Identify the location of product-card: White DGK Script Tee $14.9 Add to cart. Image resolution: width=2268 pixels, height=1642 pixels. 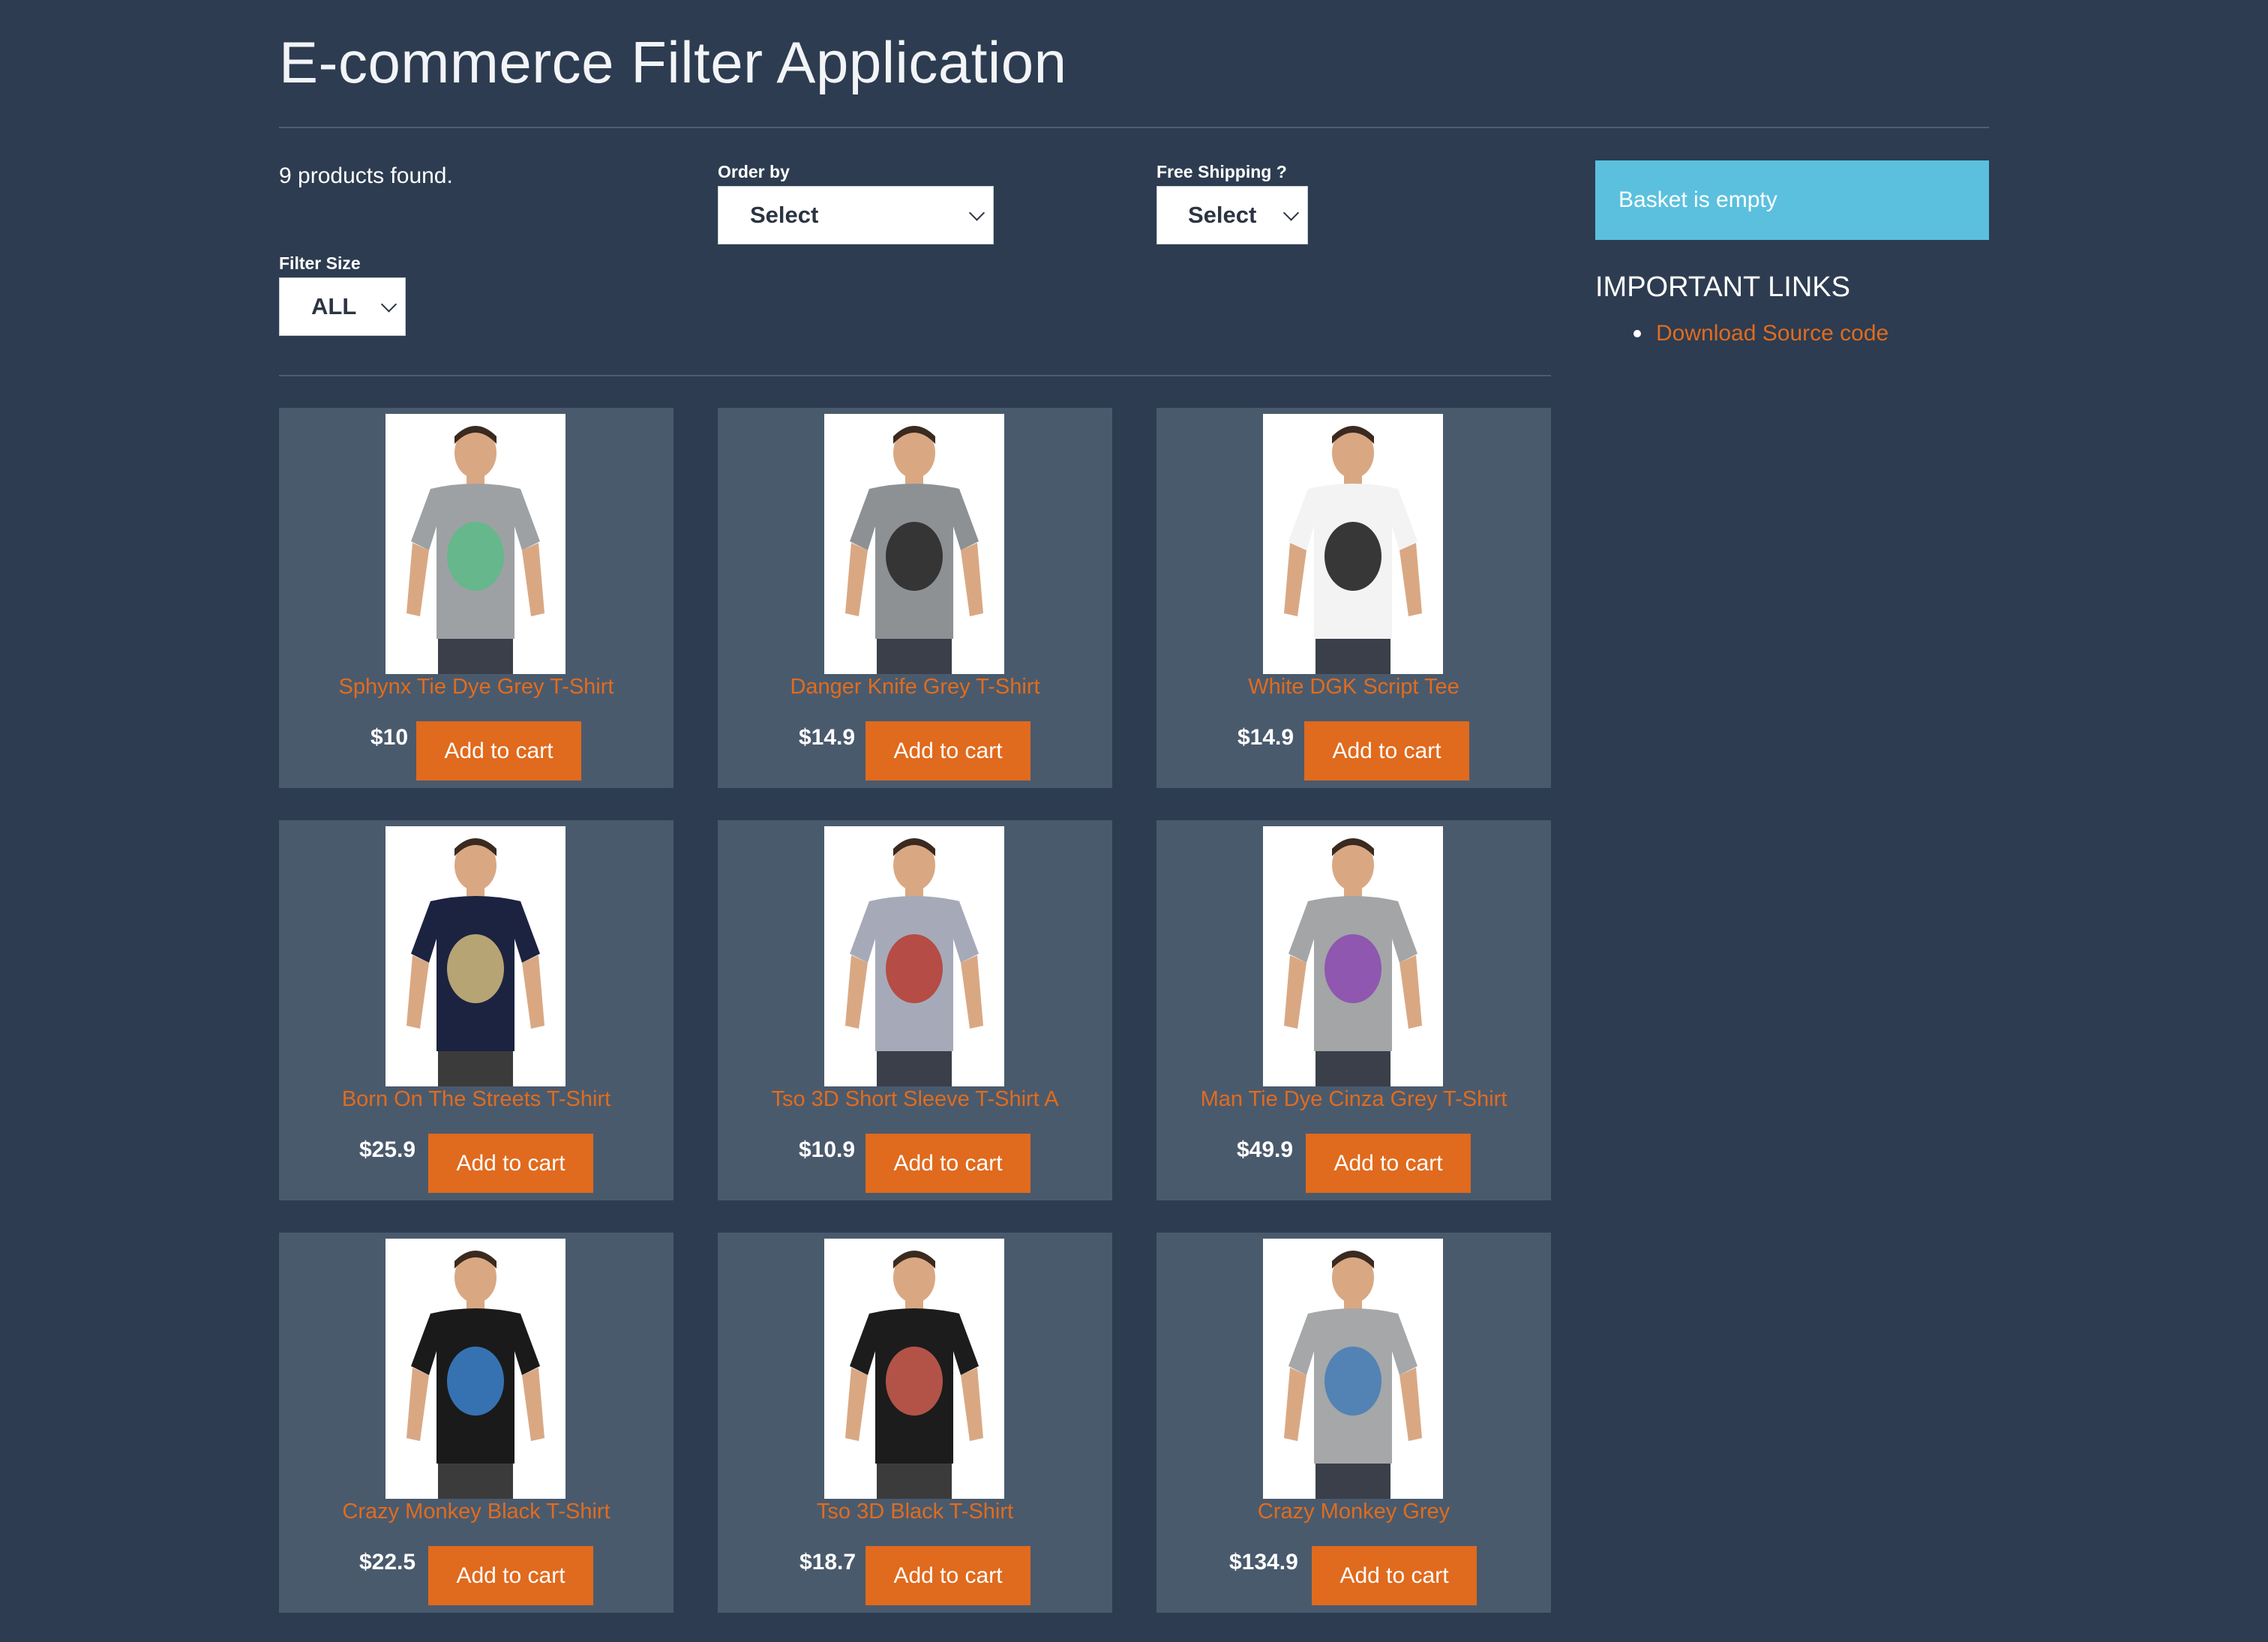
(1353, 598).